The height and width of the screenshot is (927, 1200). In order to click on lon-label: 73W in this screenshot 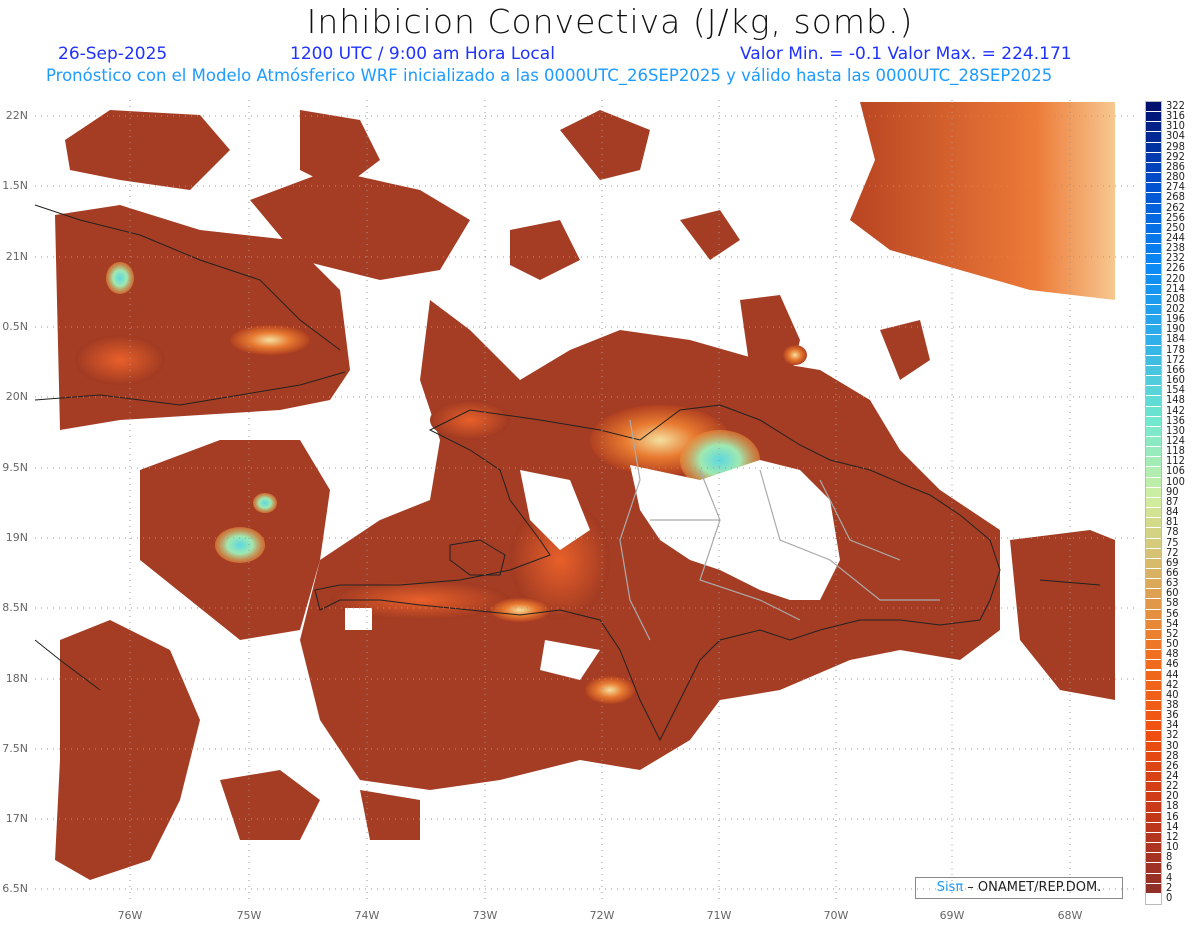, I will do `click(485, 915)`.